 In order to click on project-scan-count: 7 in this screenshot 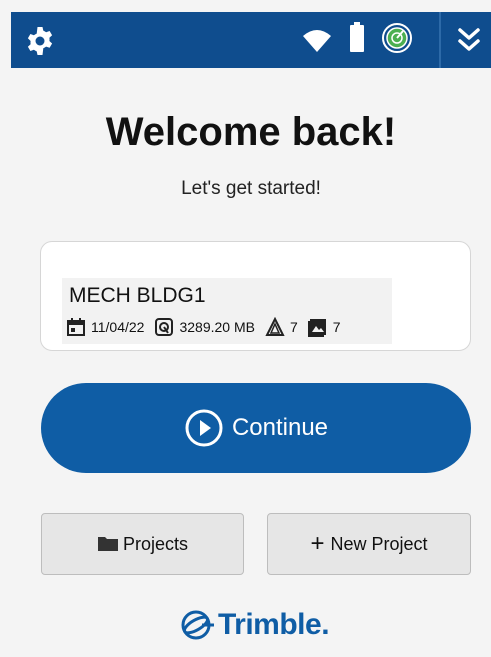, I will do `click(293, 327)`.